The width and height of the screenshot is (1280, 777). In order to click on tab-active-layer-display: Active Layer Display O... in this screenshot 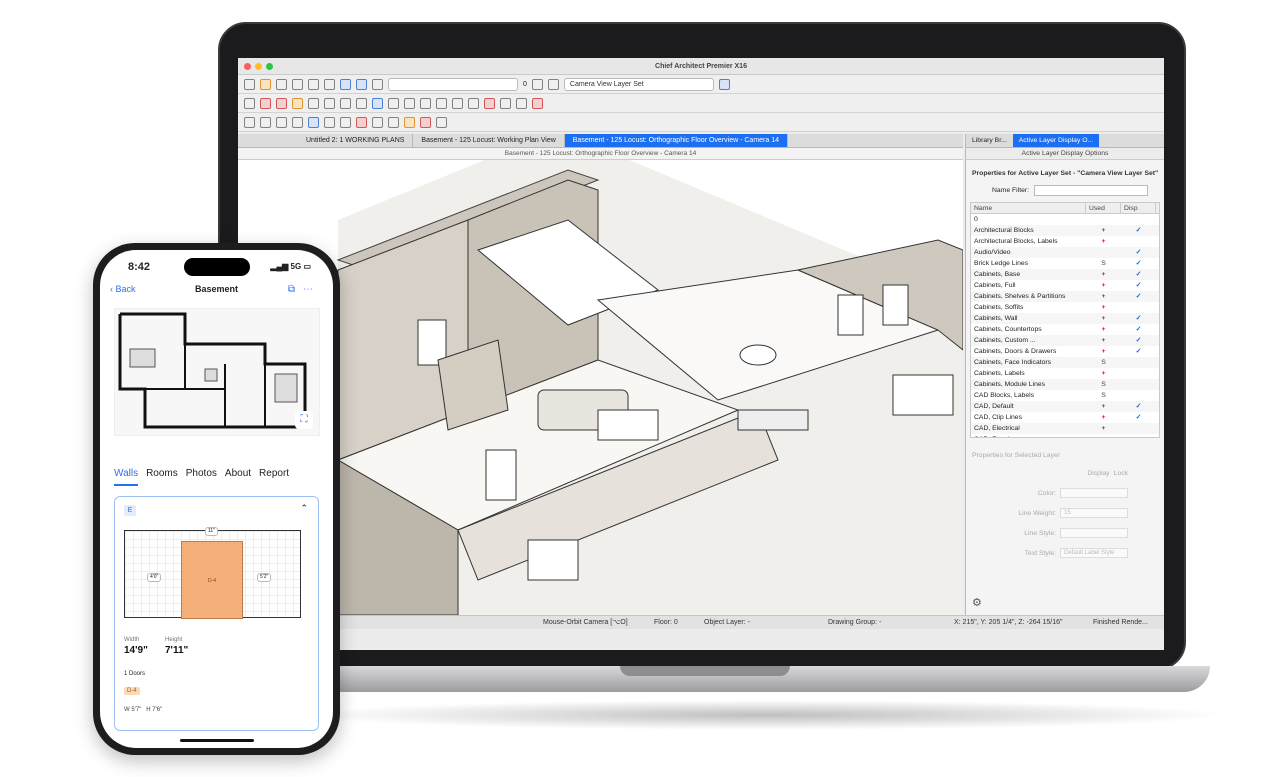, I will do `click(1056, 140)`.